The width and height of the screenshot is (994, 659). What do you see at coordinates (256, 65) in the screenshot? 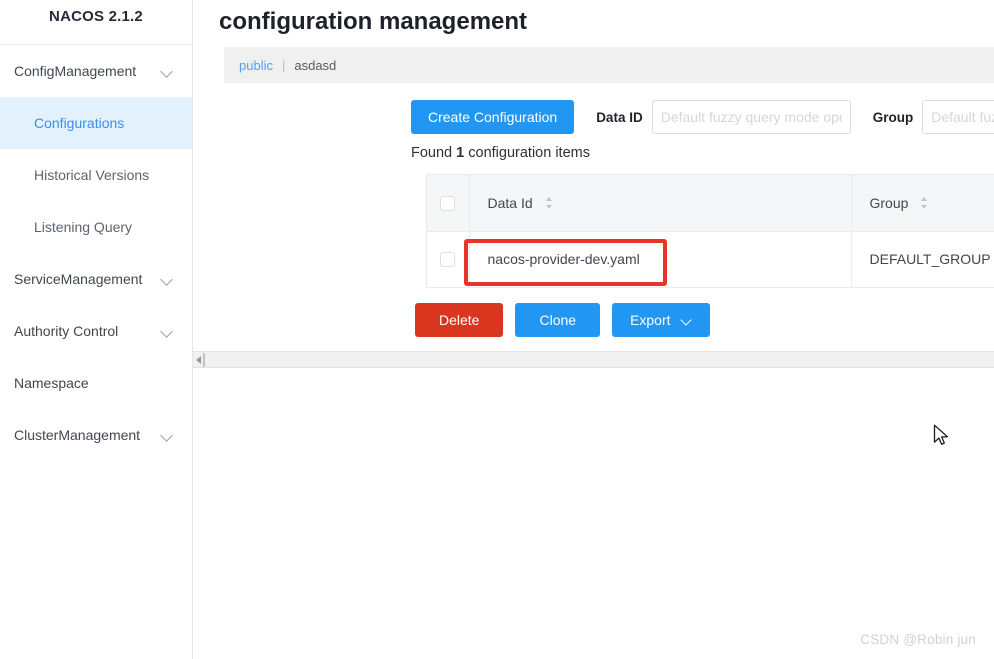
I see `breadcrumb-namespace-link: public` at bounding box center [256, 65].